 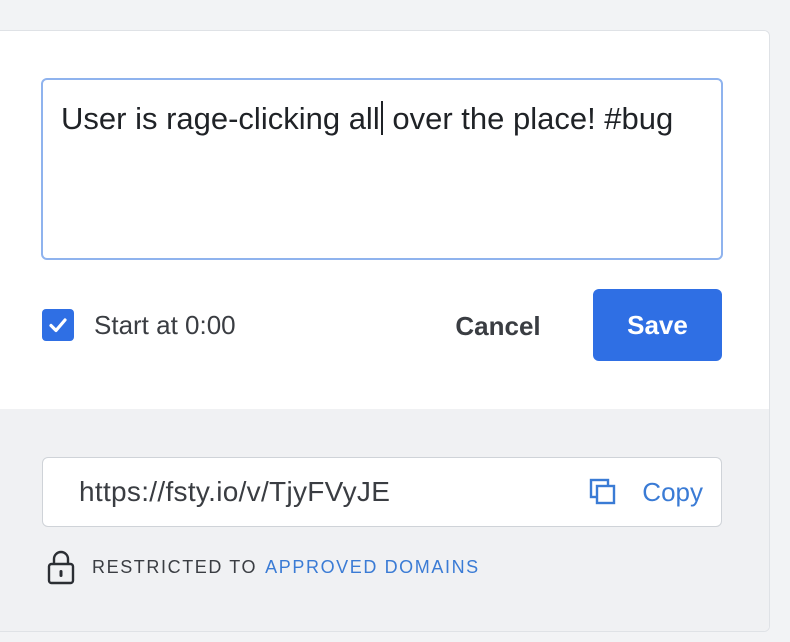 I want to click on share-link-field: https://fsty.io/v/TjyFVyJE Copy, so click(x=382, y=492).